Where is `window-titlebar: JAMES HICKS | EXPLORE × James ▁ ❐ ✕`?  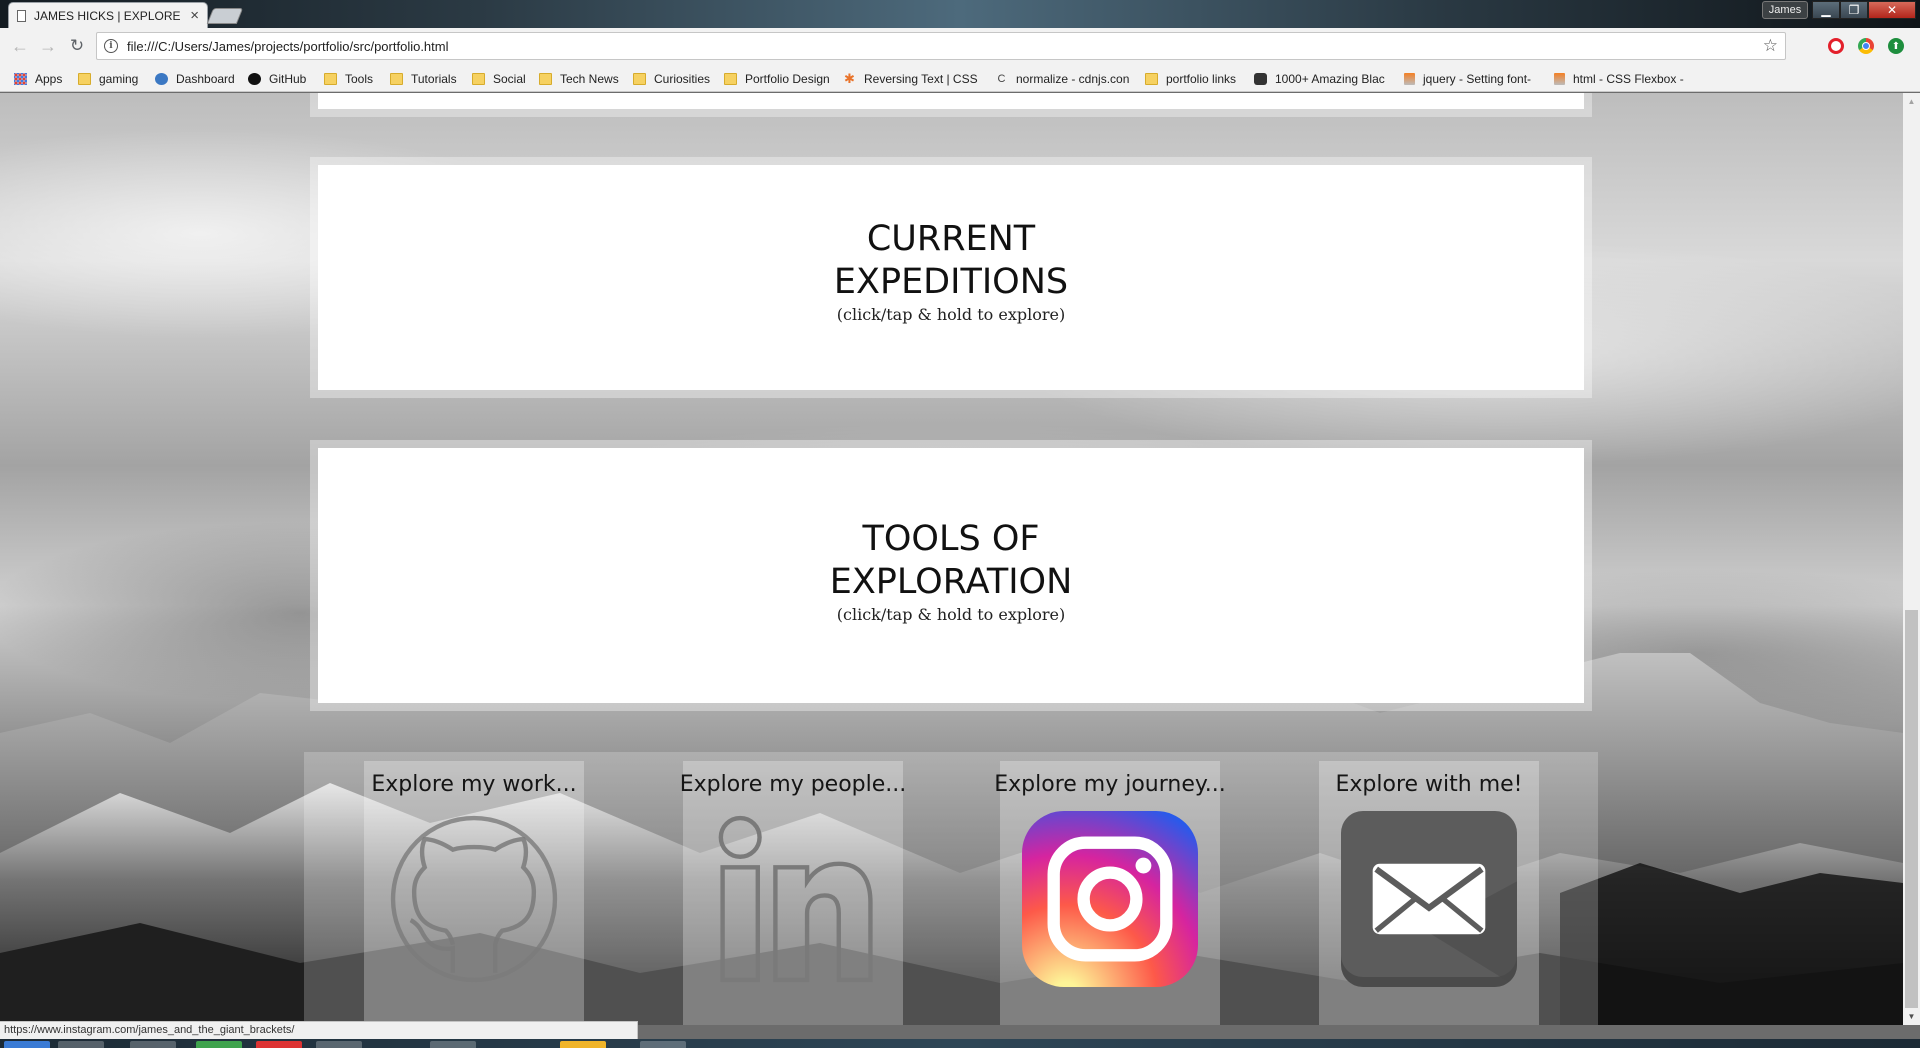 window-titlebar: JAMES HICKS | EXPLORE × James ▁ ❐ ✕ is located at coordinates (960, 14).